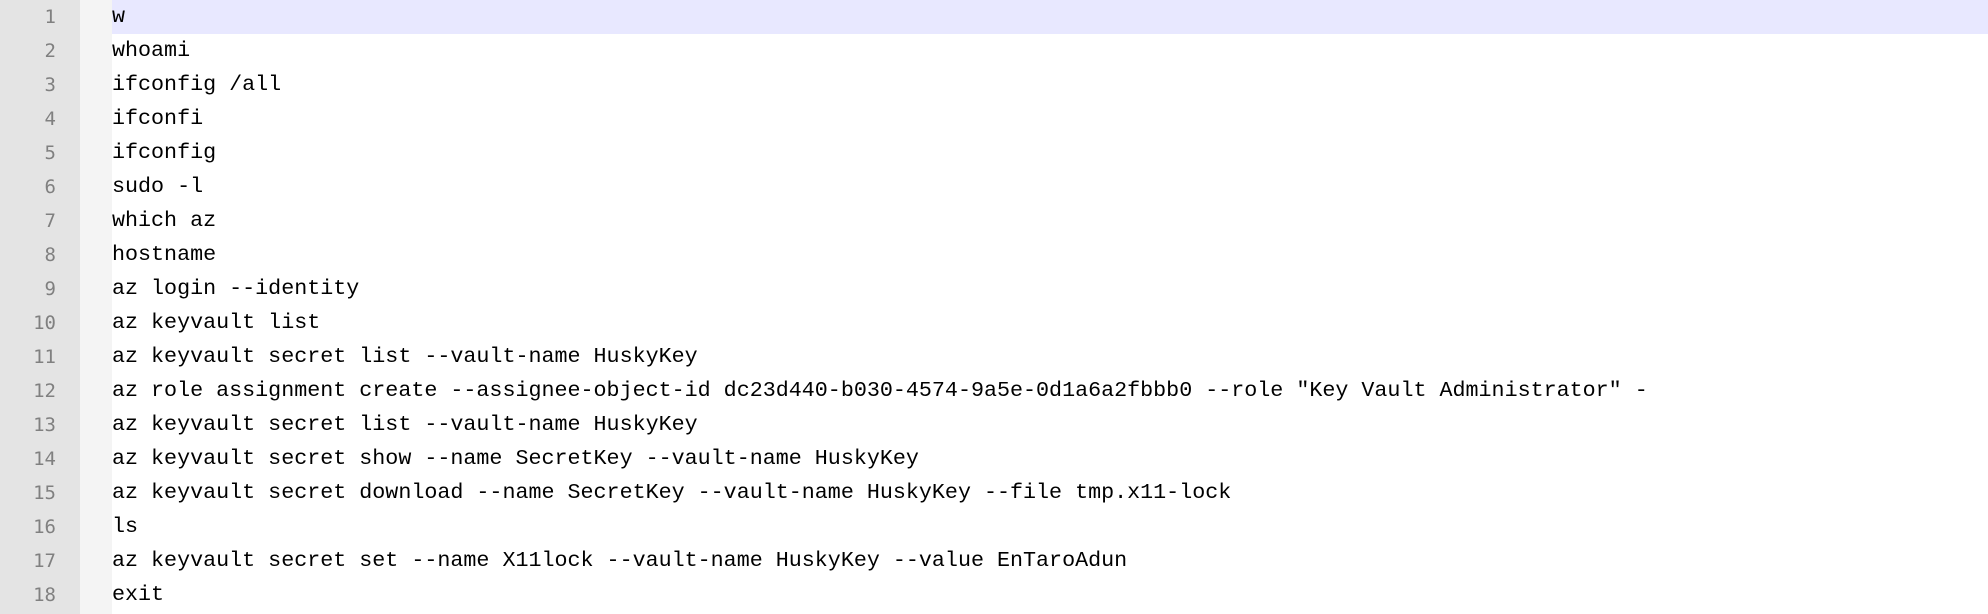 The width and height of the screenshot is (1988, 614). I want to click on line-number: 14, so click(44, 459).